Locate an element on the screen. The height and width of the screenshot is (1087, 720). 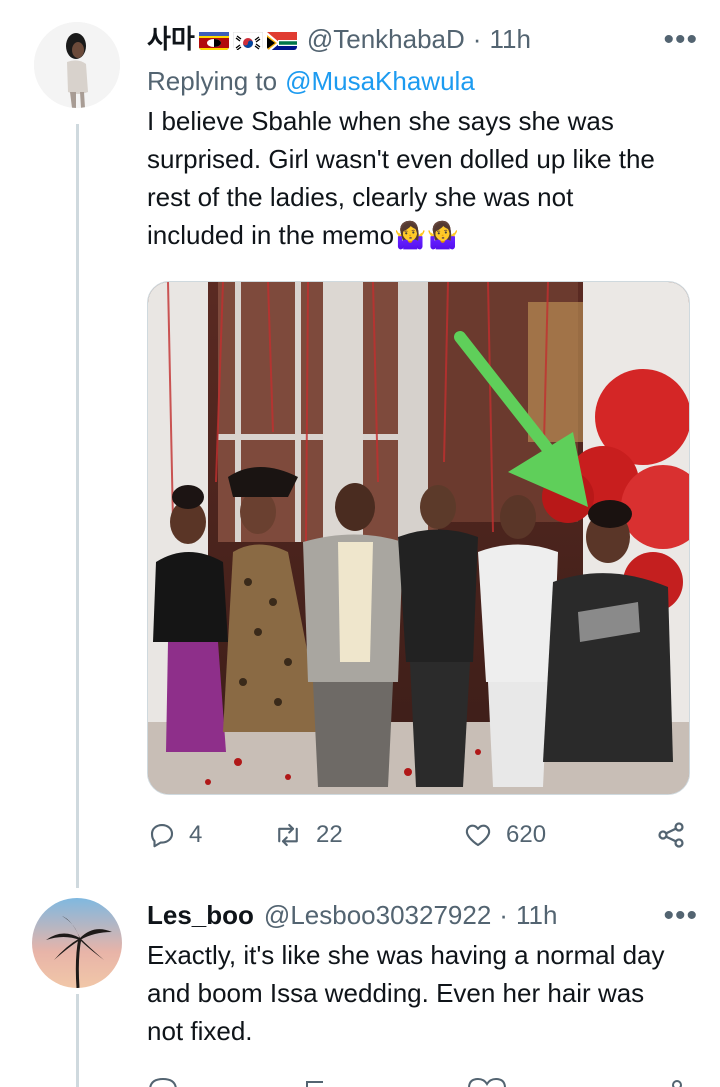
share-icon is located at coordinates (671, 835).